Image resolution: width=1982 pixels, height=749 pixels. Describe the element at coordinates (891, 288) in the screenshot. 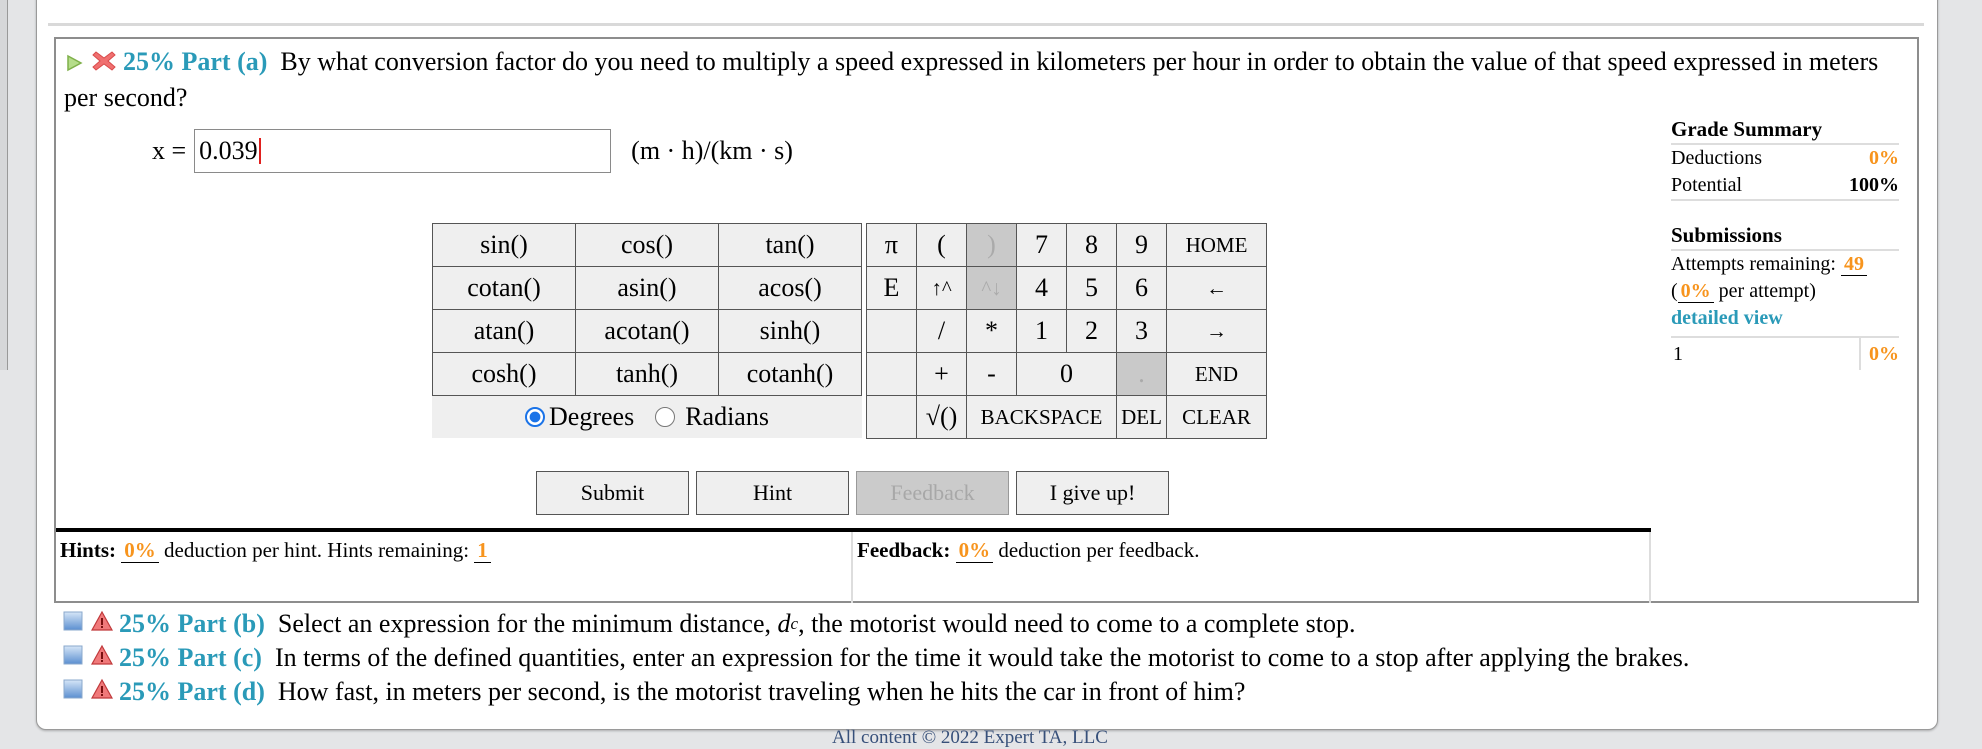

I see `key-e: E` at that location.